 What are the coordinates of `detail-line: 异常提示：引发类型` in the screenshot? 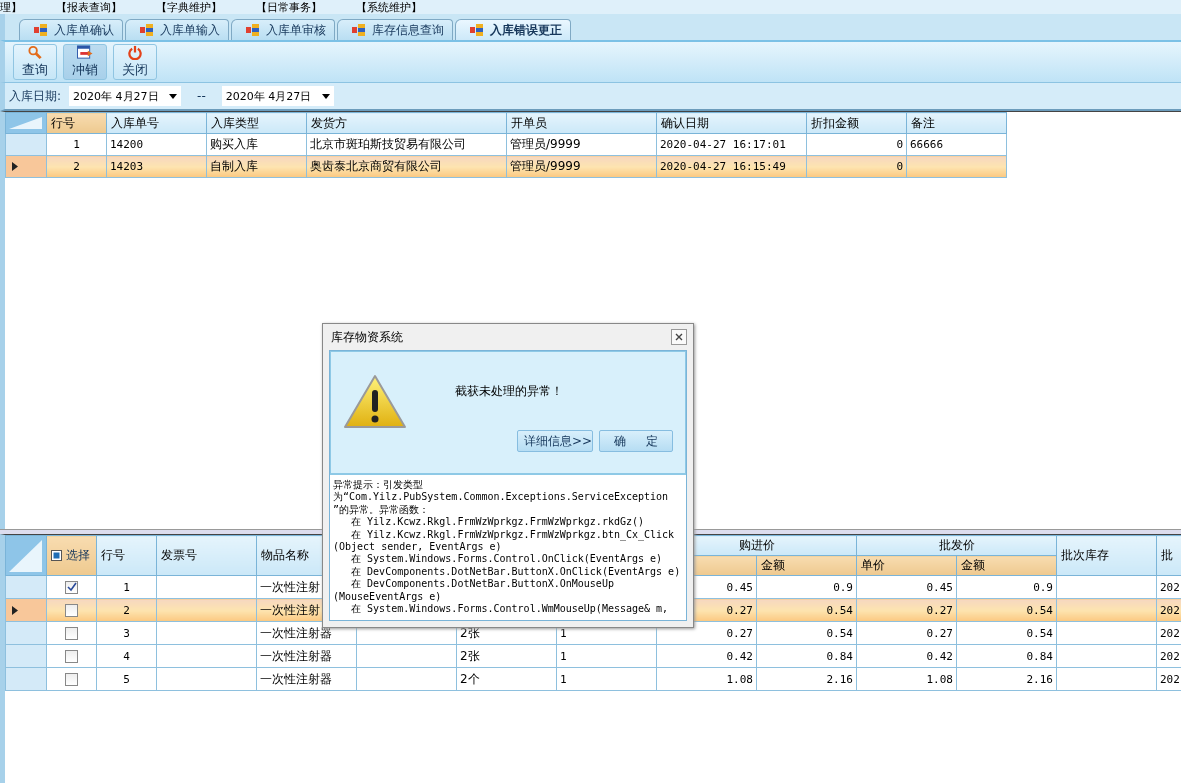 It's located at (378, 485).